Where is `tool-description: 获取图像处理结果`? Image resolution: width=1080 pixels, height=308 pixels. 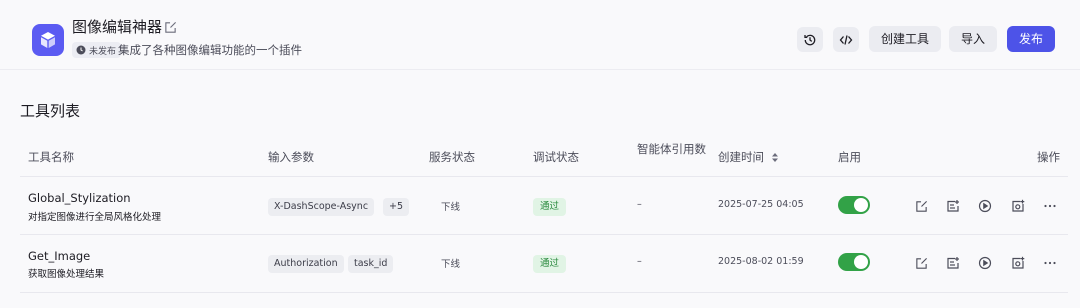 tool-description: 获取图像处理结果 is located at coordinates (66, 274).